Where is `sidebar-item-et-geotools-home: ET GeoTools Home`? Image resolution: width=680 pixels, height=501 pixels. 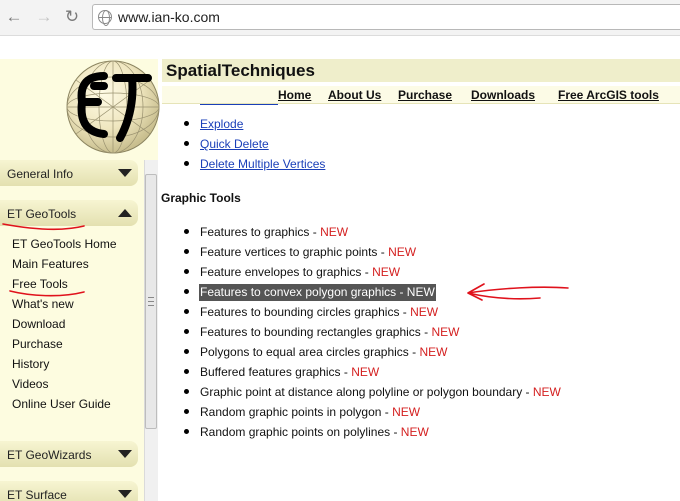 sidebar-item-et-geotools-home: ET GeoTools Home is located at coordinates (64, 244).